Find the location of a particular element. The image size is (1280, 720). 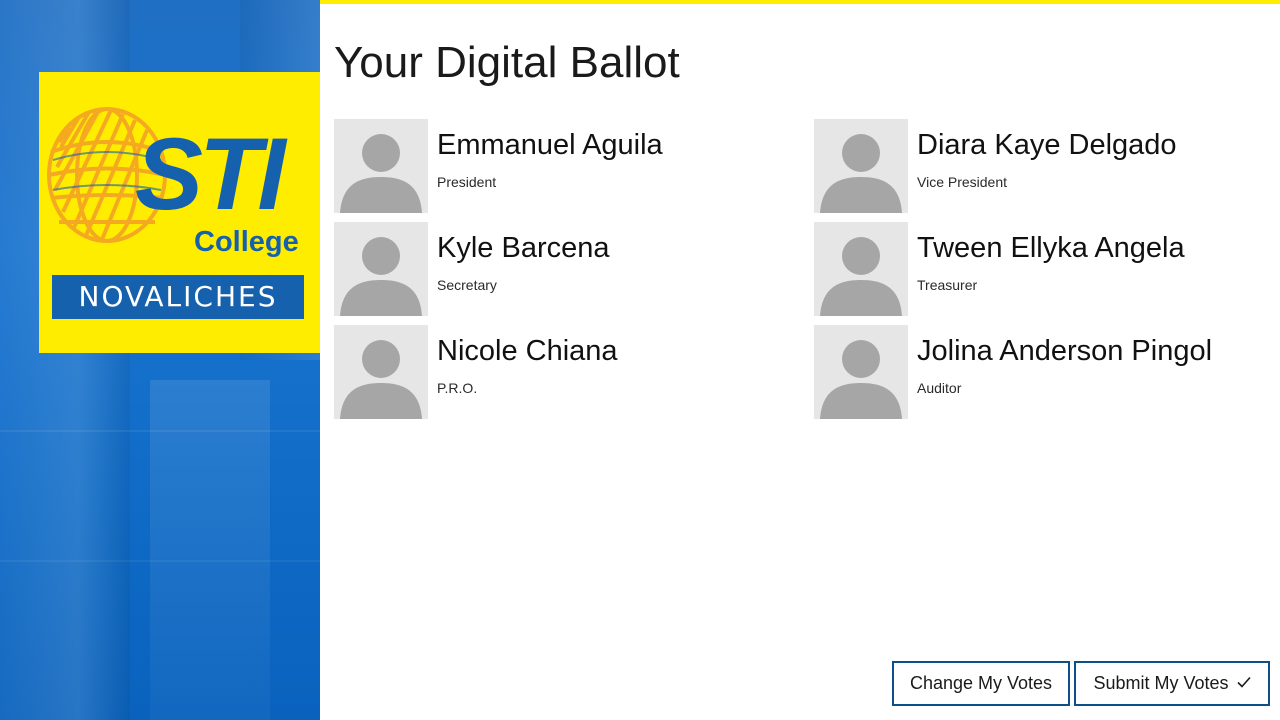

candidate-position: Auditor is located at coordinates (939, 388).